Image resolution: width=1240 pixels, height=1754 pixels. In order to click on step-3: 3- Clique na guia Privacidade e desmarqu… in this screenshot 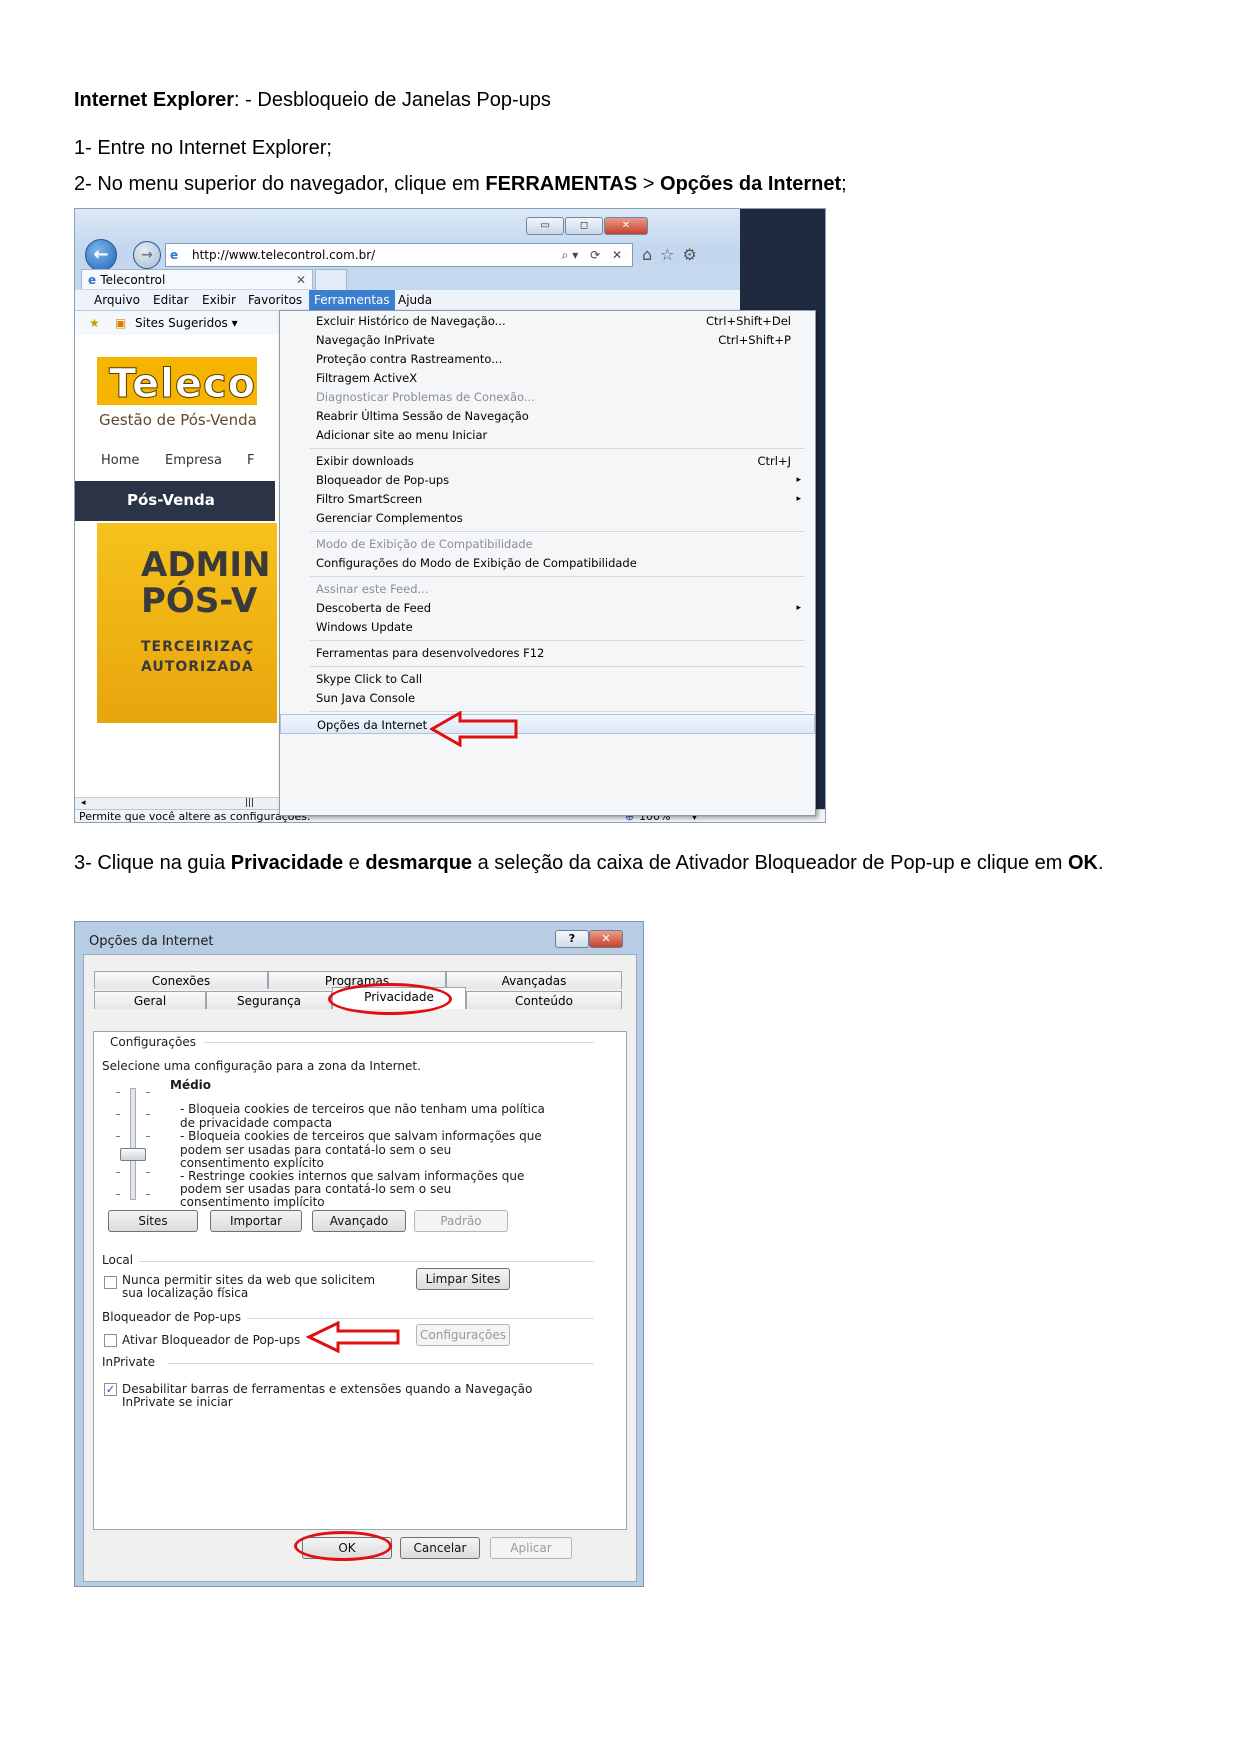, I will do `click(589, 863)`.